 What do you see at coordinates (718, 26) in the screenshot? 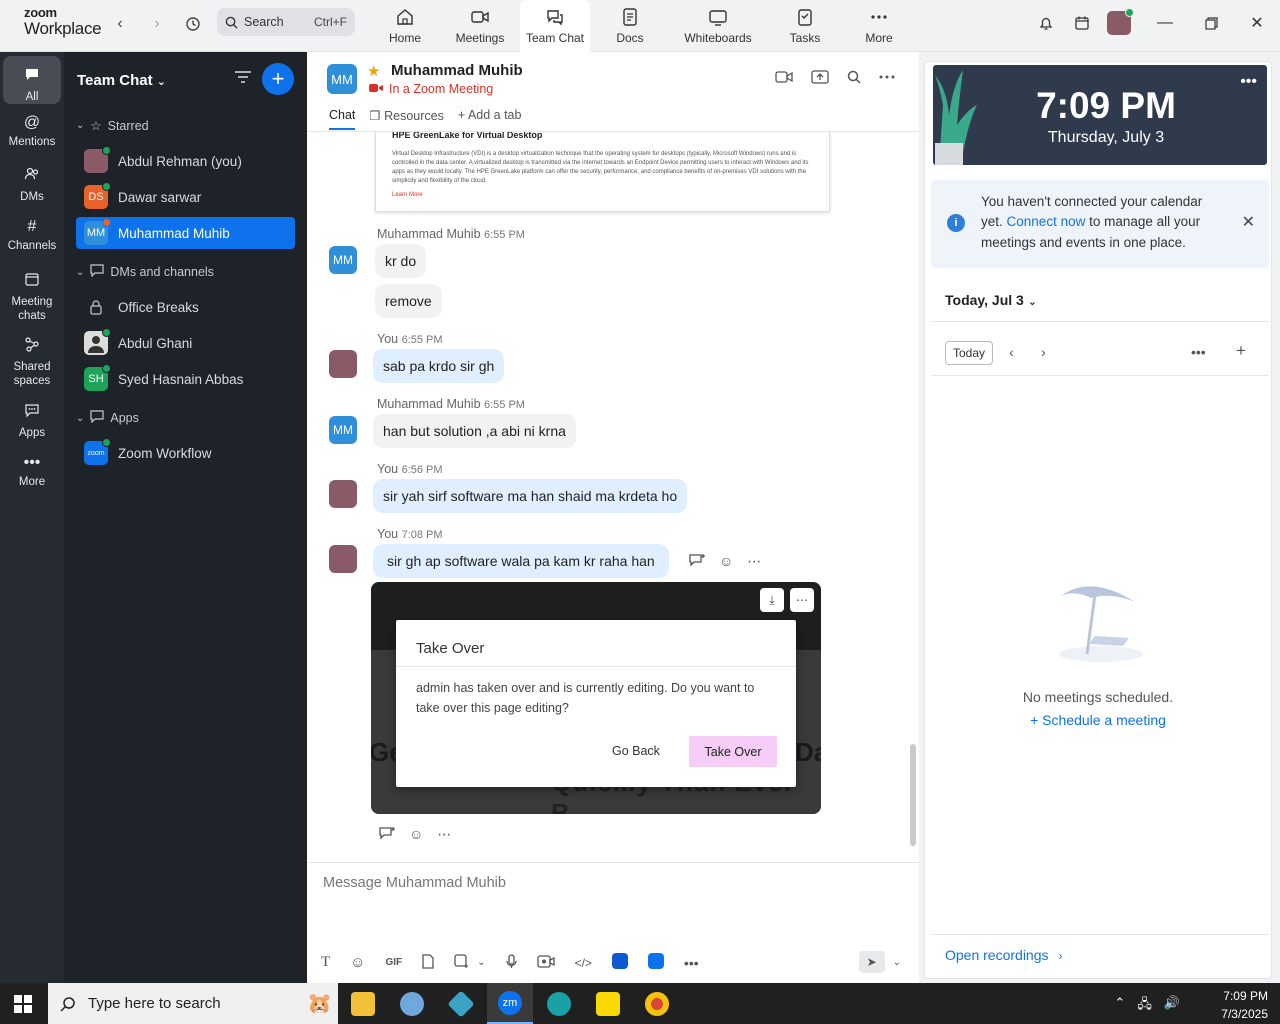
I see `tab-whiteboards: Whiteboards` at bounding box center [718, 26].